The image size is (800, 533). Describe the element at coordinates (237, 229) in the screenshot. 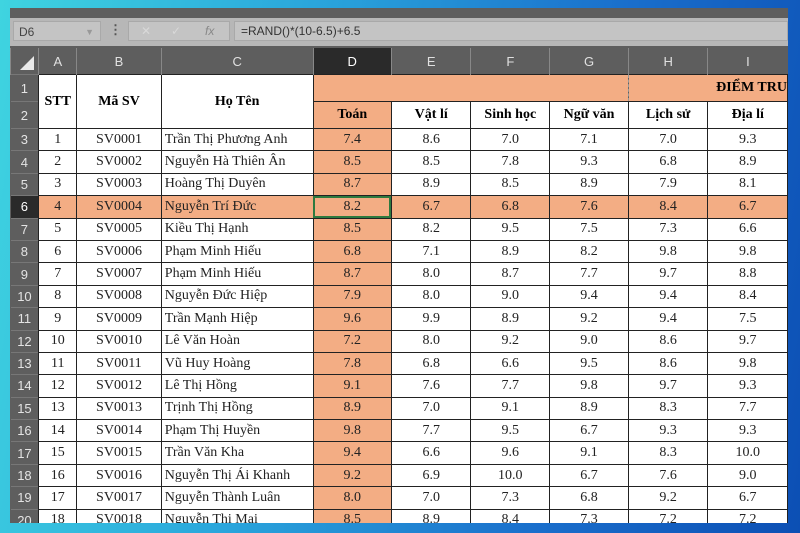

I see `cell-ho-ten: Kiều Thị Hạnh` at that location.